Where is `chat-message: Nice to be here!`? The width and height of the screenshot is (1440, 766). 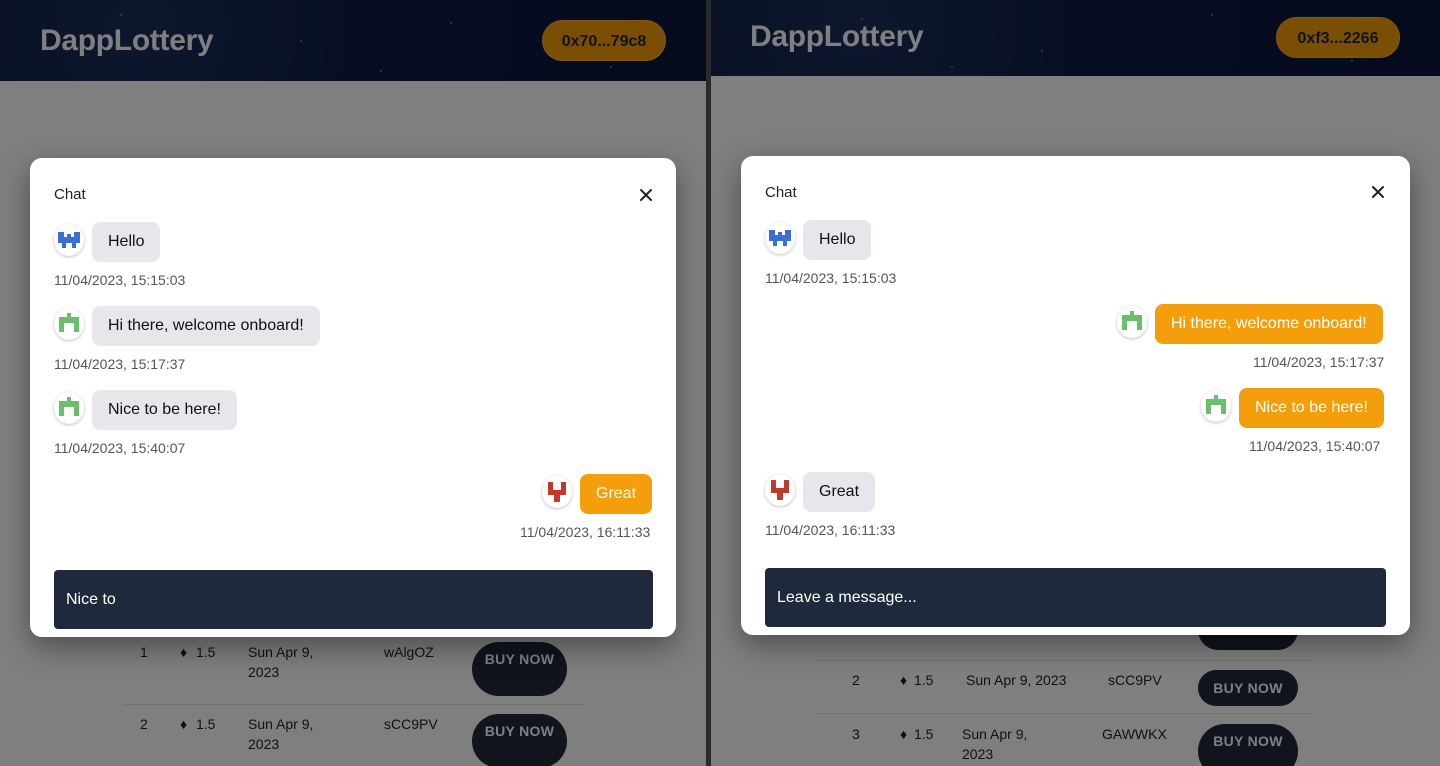
chat-message: Nice to be here! is located at coordinates (354, 410).